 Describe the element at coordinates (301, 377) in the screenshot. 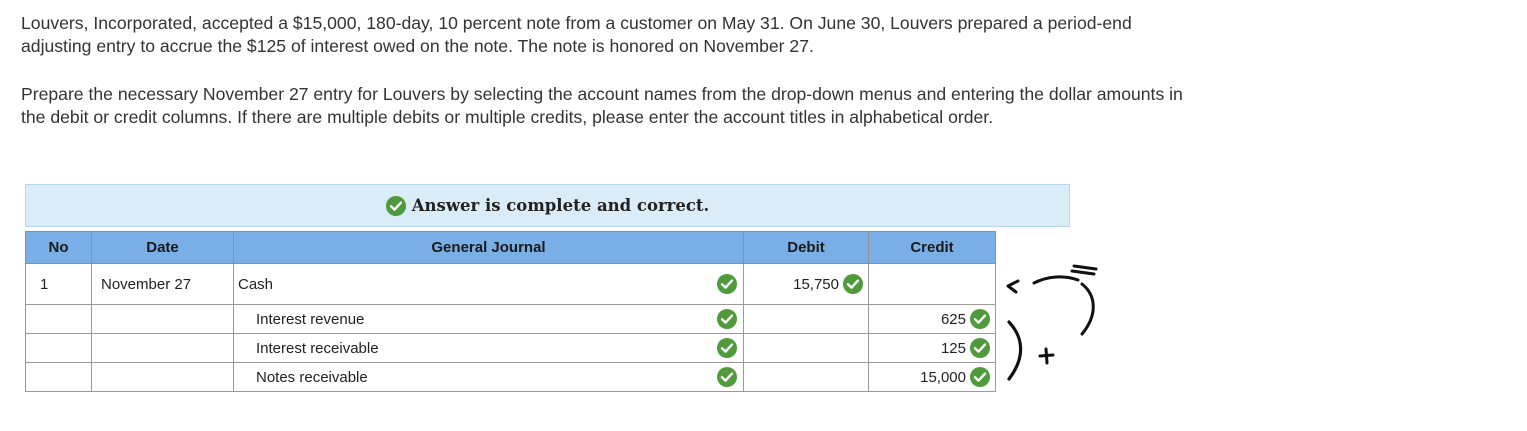

I see `account-name: Notes receivable` at that location.